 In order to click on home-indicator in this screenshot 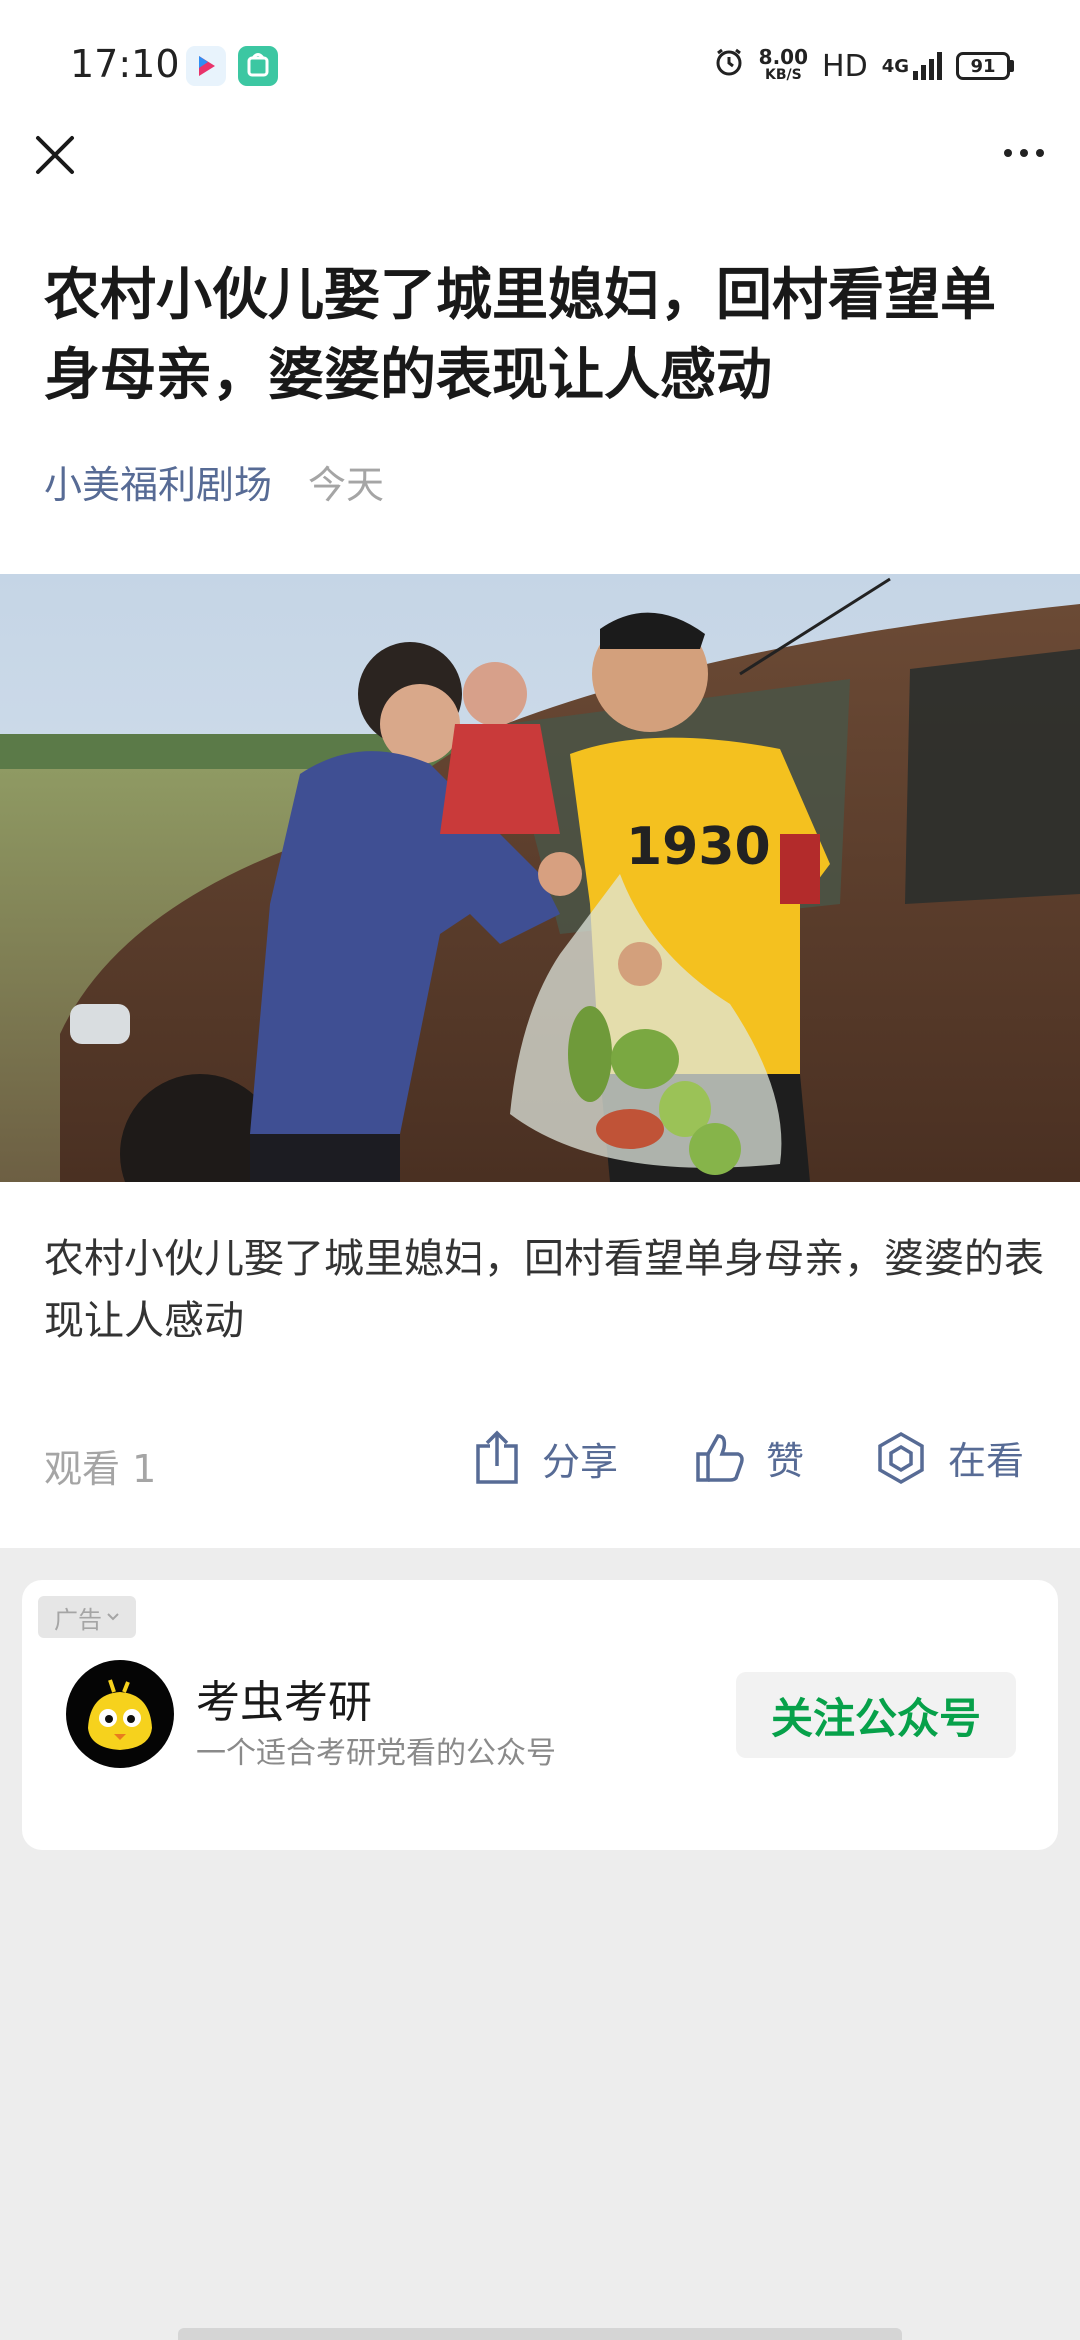, I will do `click(540, 2334)`.